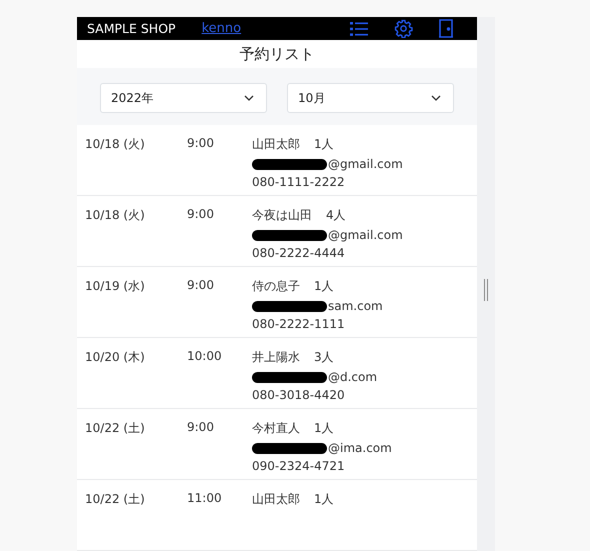 The height and width of the screenshot is (551, 590). What do you see at coordinates (276, 357) in the screenshot?
I see `customer-name: 井上陽水` at bounding box center [276, 357].